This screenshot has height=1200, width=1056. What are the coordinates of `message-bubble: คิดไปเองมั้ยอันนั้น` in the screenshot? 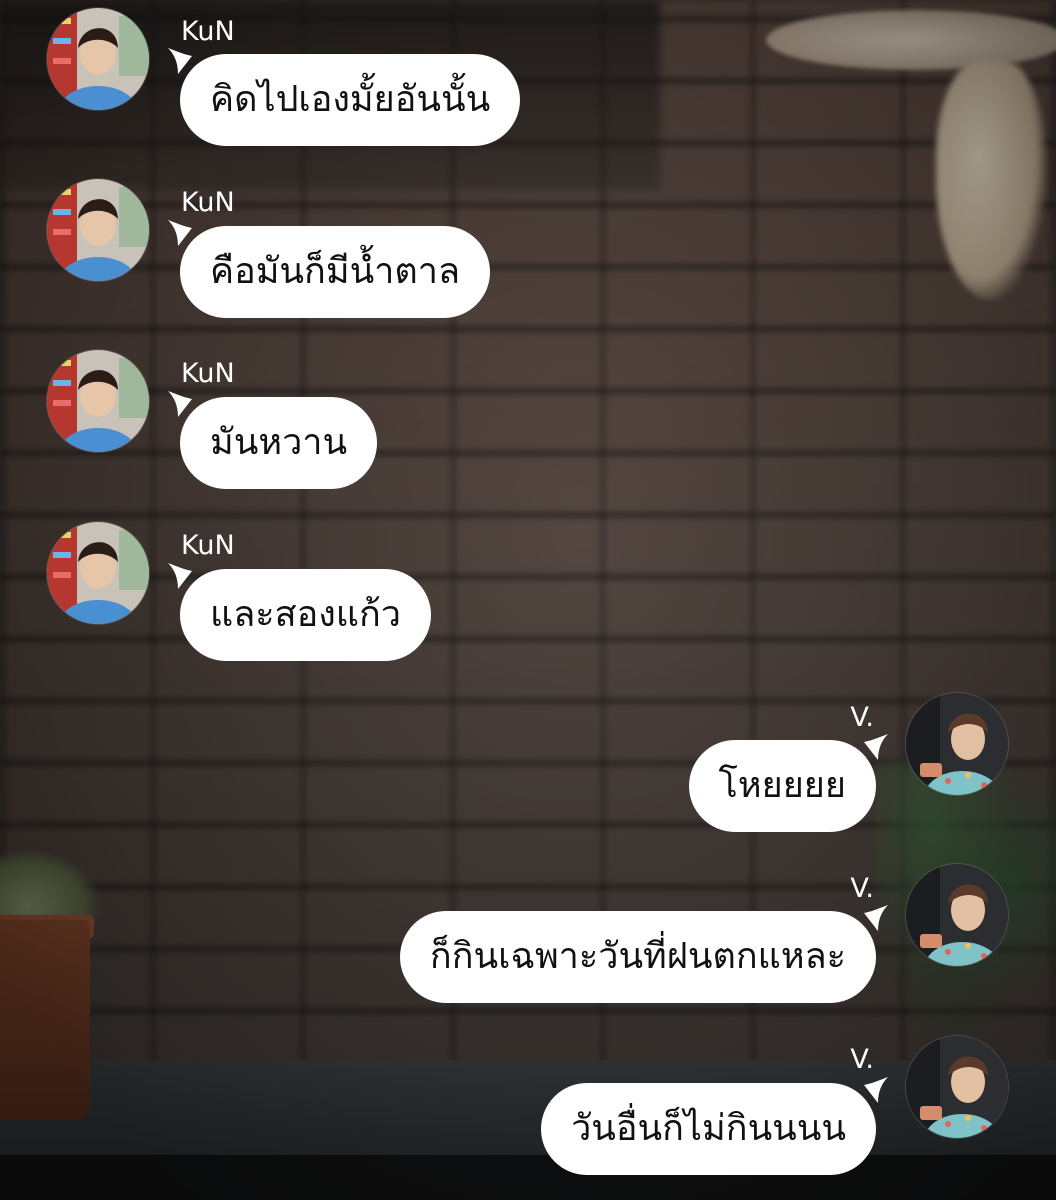 It's located at (344, 97).